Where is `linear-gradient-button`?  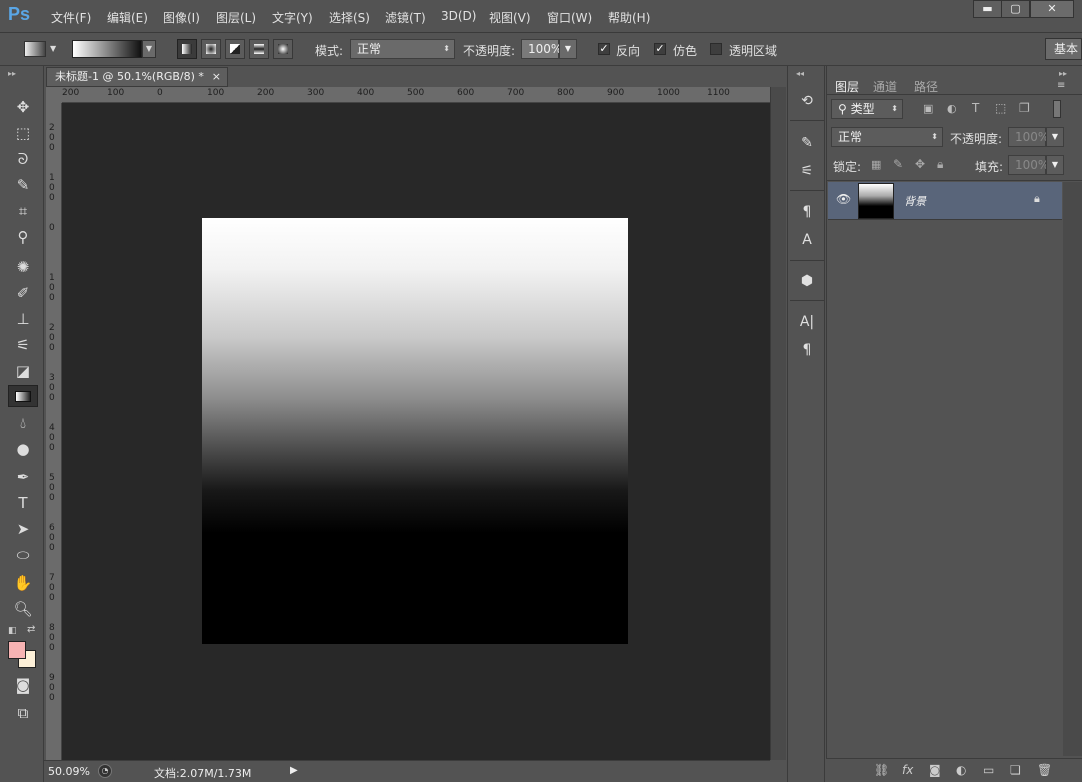
linear-gradient-button is located at coordinates (187, 49).